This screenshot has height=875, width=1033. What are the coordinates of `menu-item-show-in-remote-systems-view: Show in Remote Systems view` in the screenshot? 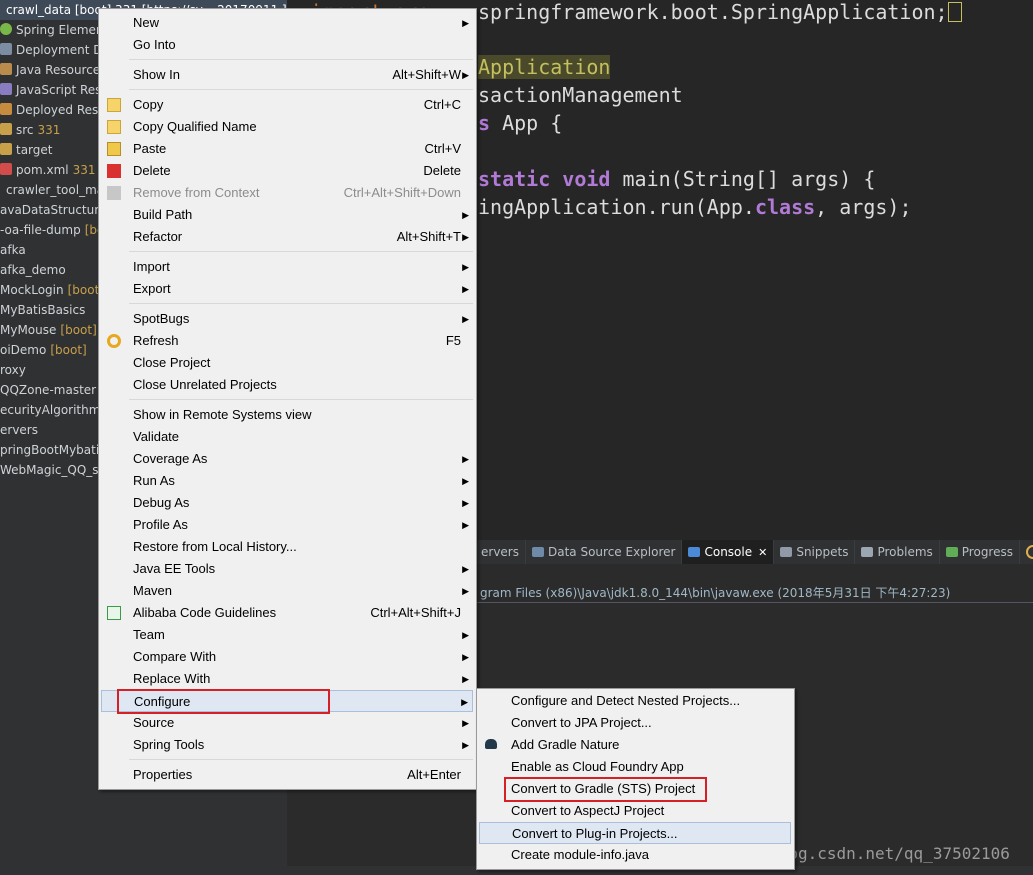 It's located at (287, 415).